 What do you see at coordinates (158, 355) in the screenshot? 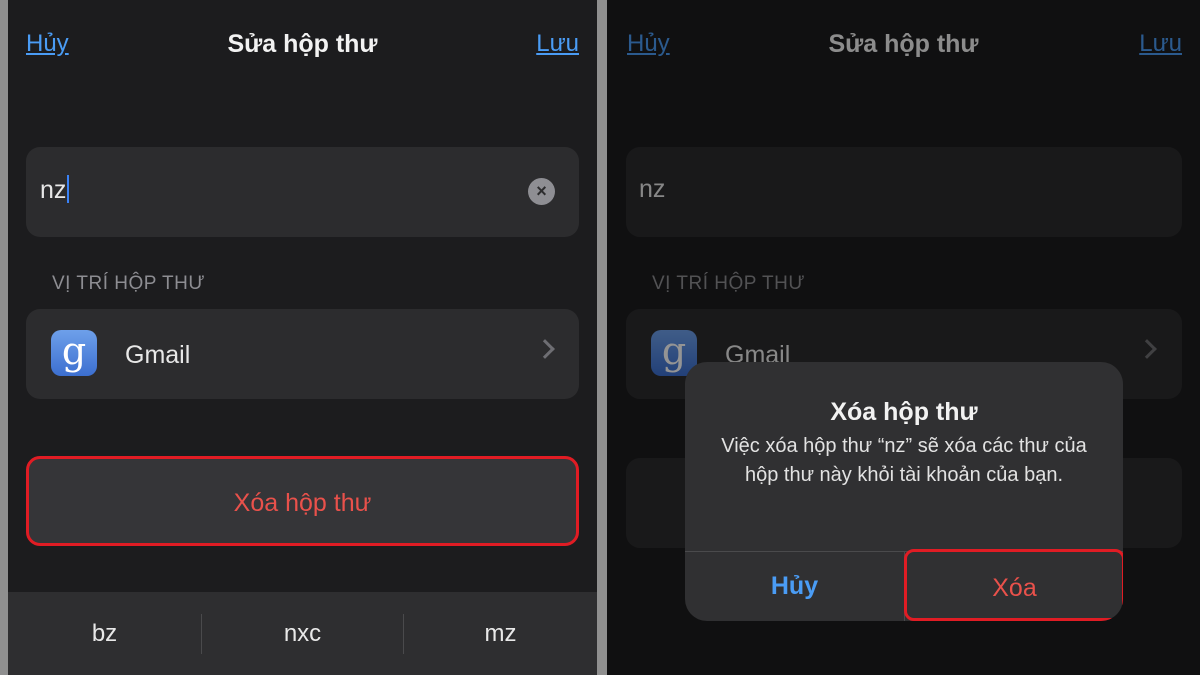
I see `location-label: Gmail` at bounding box center [158, 355].